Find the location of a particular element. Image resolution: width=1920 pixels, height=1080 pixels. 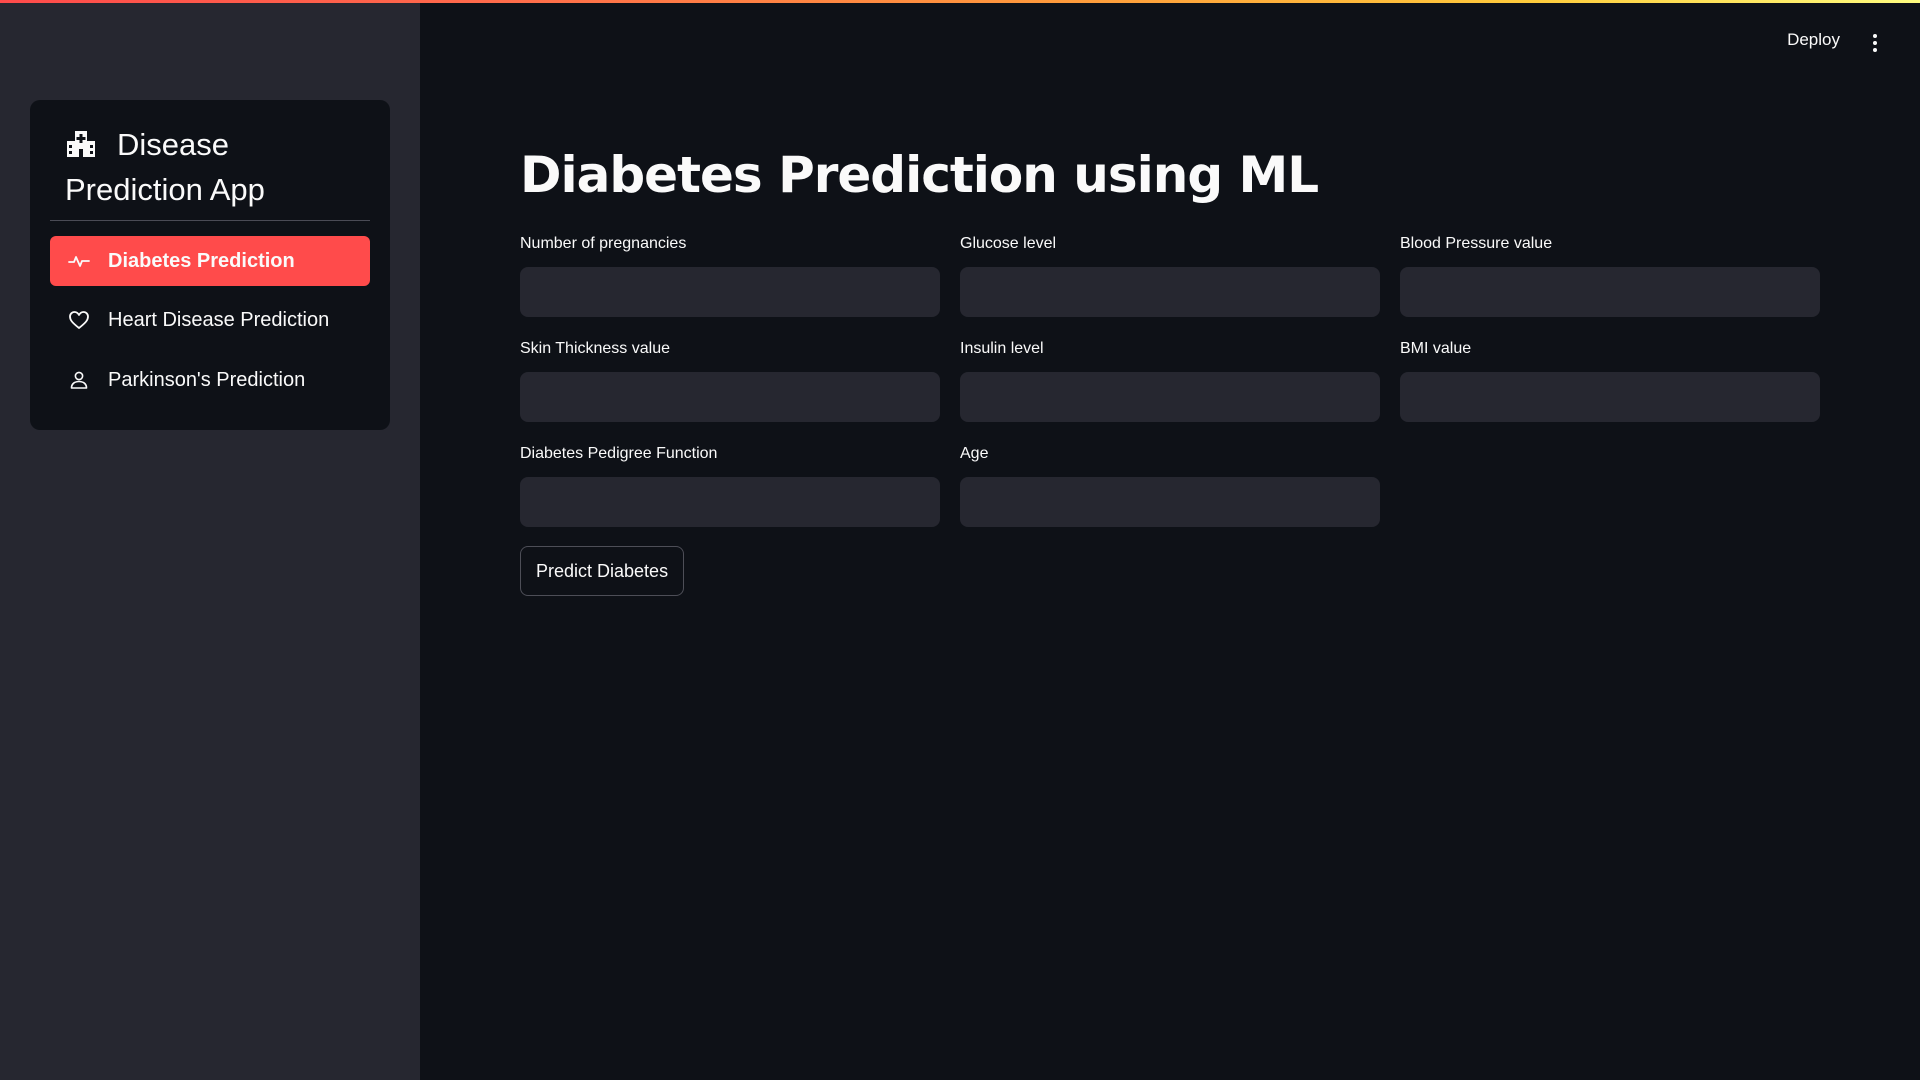

age-input is located at coordinates (1170, 502).